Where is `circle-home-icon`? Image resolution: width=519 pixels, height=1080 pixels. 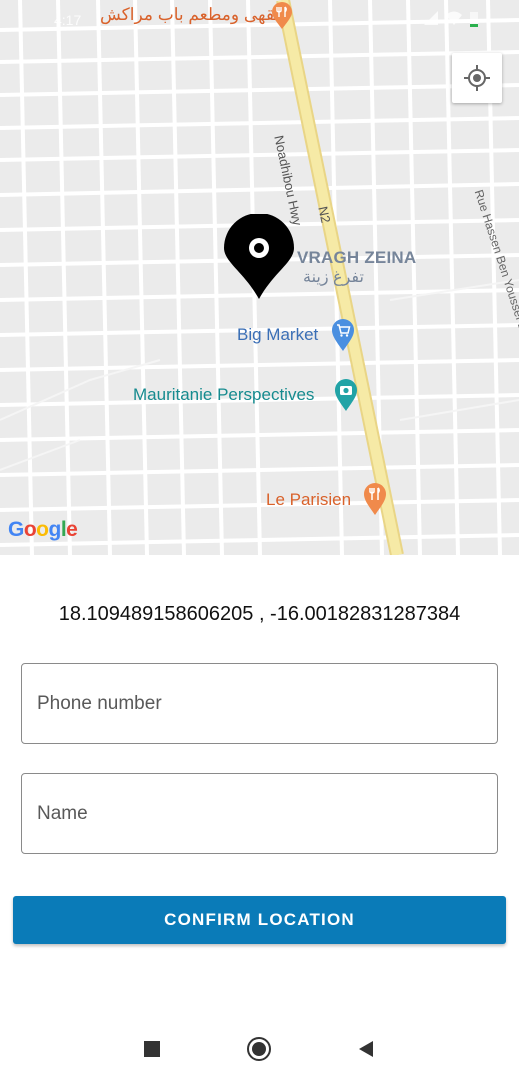 circle-home-icon is located at coordinates (259, 1049).